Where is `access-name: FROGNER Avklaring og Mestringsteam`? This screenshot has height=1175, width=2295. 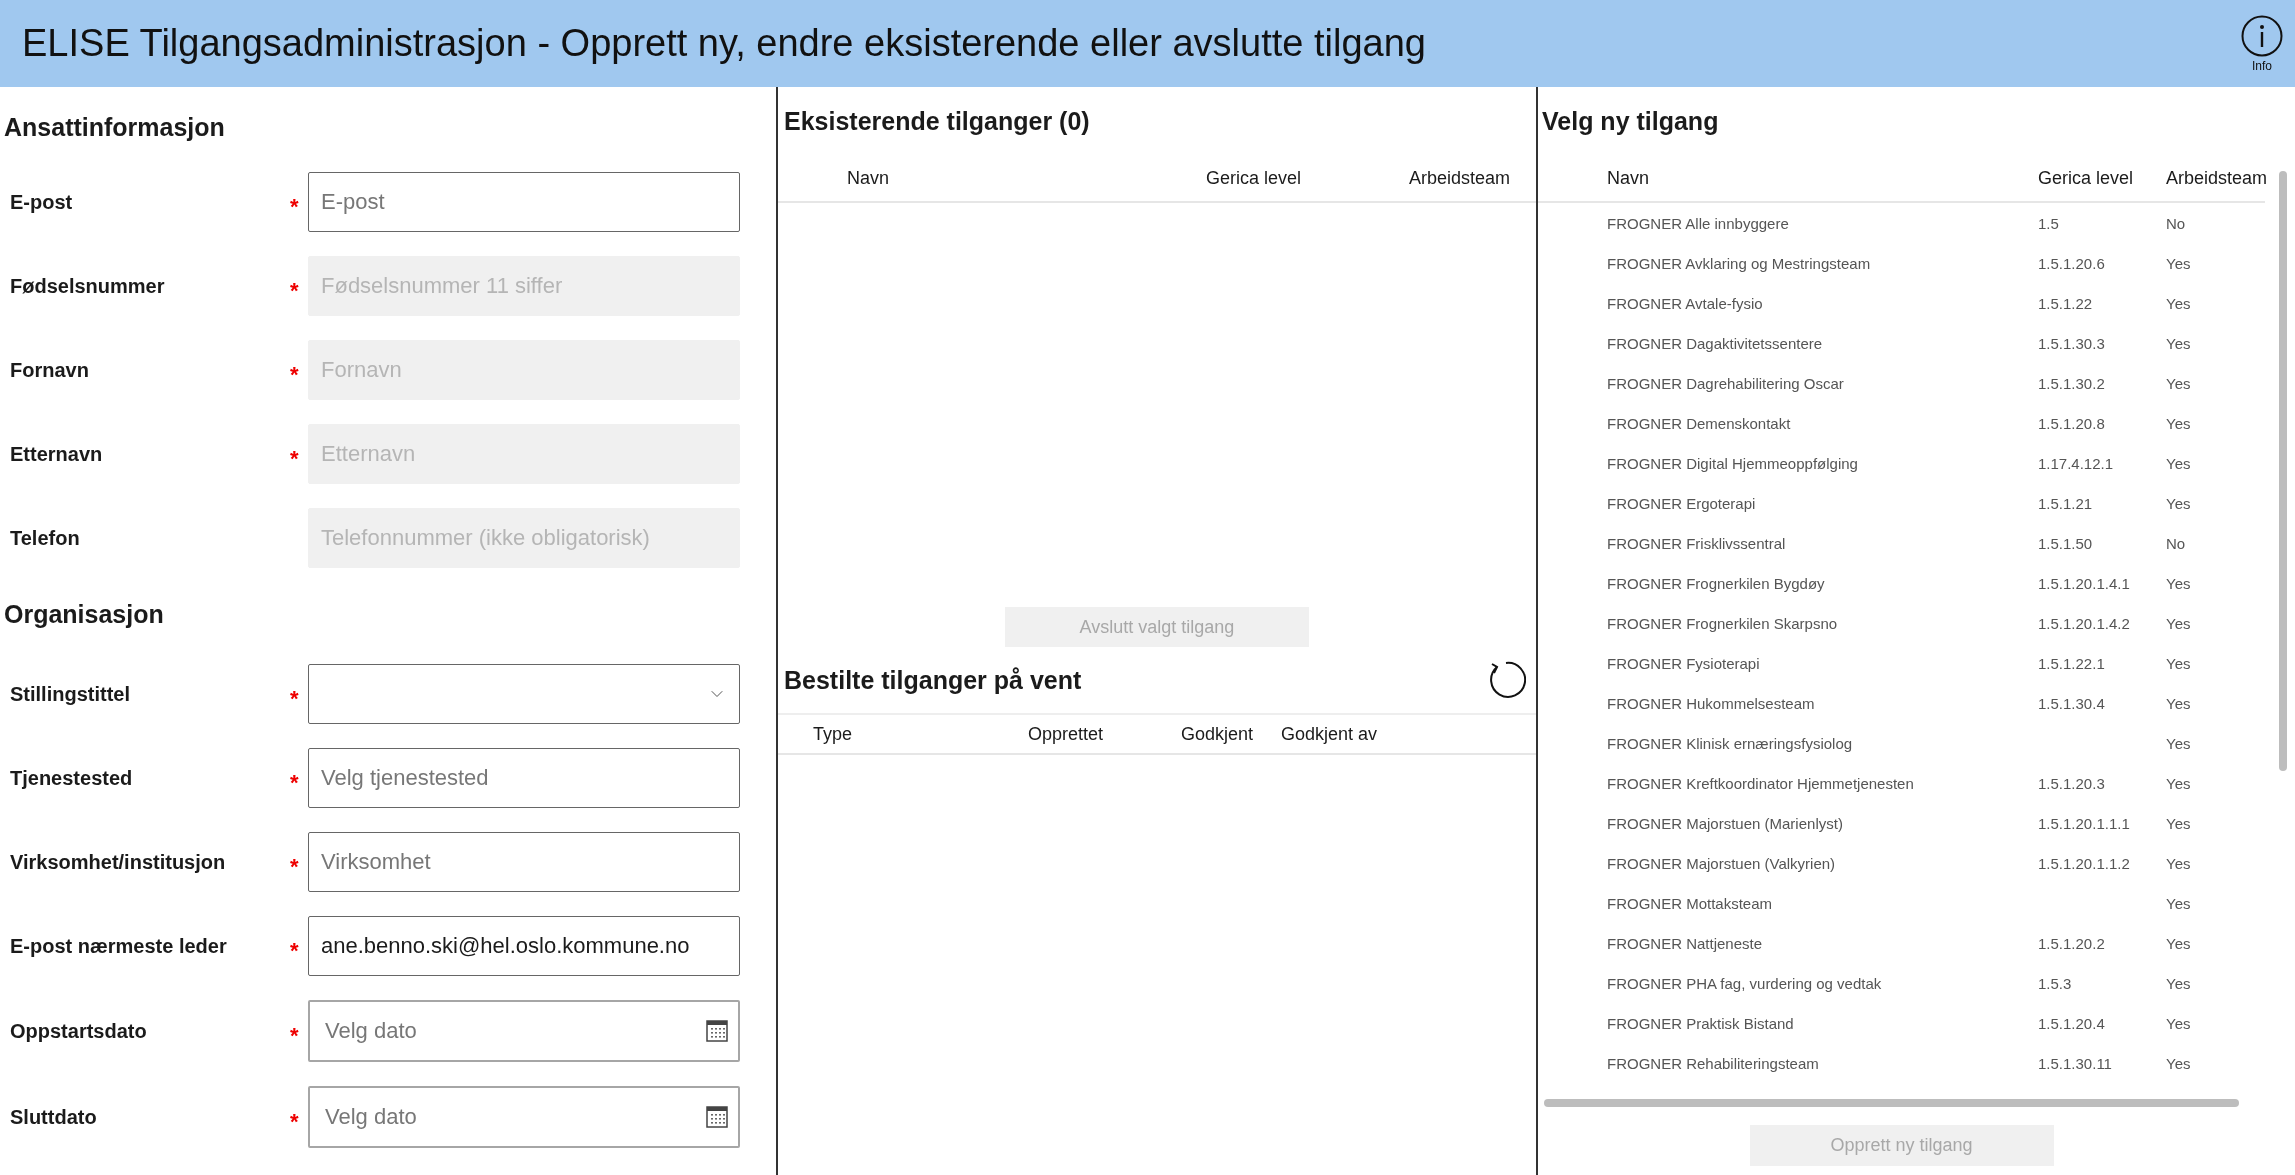
access-name: FROGNER Avklaring og Mestringsteam is located at coordinates (1822, 263).